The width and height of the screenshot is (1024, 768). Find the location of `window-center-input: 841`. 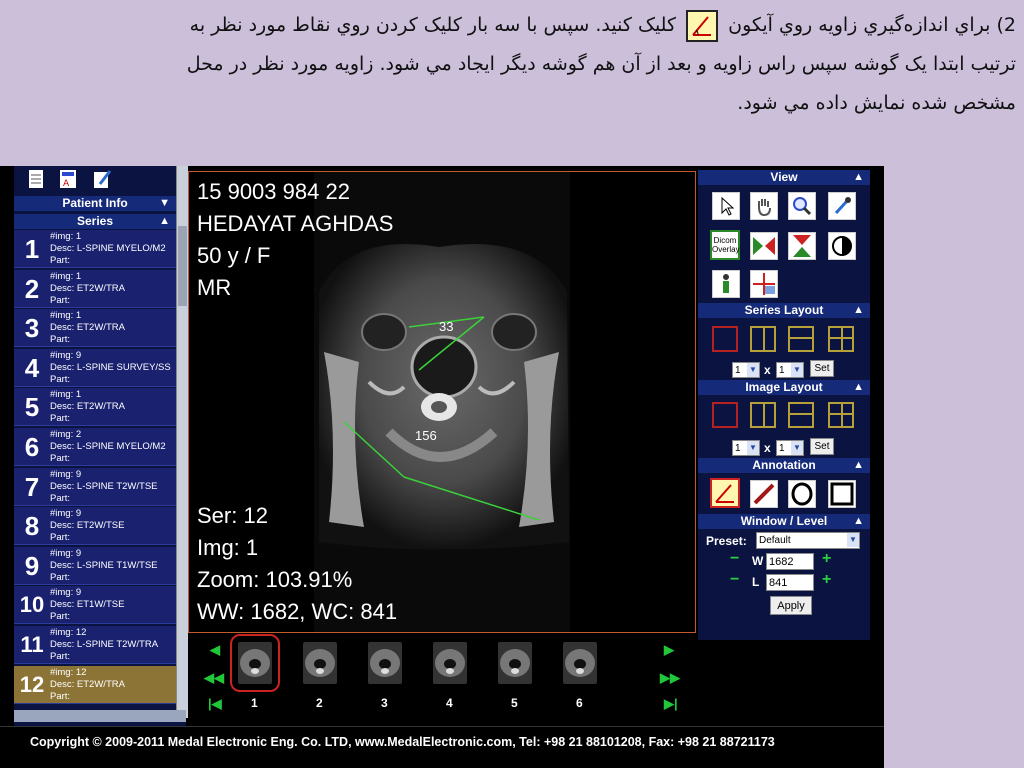

window-center-input: 841 is located at coordinates (790, 582).